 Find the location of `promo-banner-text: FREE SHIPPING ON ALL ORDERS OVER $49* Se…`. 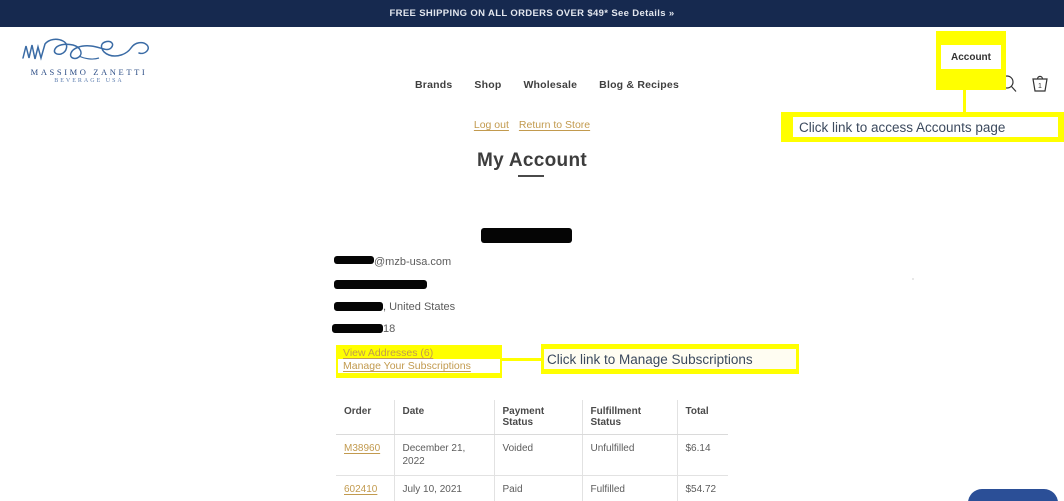

promo-banner-text: FREE SHIPPING ON ALL ORDERS OVER $49* Se… is located at coordinates (532, 13).